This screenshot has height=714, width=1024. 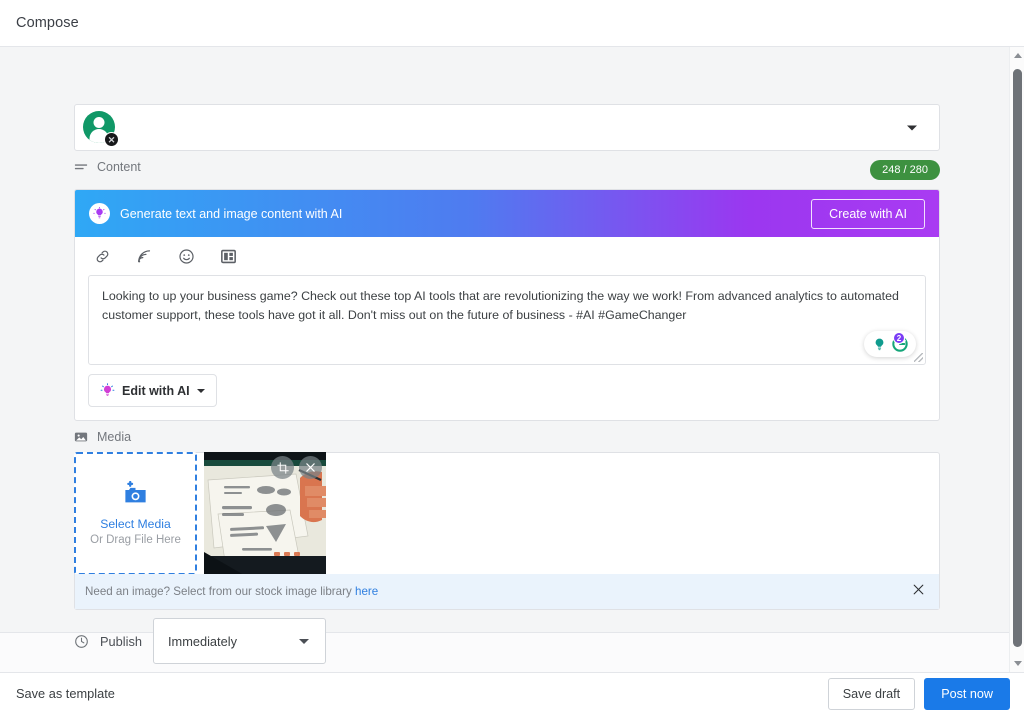 What do you see at coordinates (871, 693) in the screenshot?
I see `save-draft-button: Save draft` at bounding box center [871, 693].